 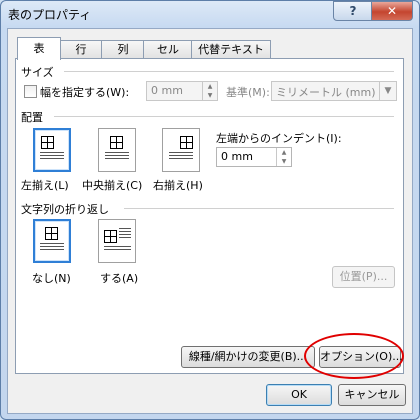 What do you see at coordinates (32, 117) in the screenshot?
I see `alignment-heading: 配置` at bounding box center [32, 117].